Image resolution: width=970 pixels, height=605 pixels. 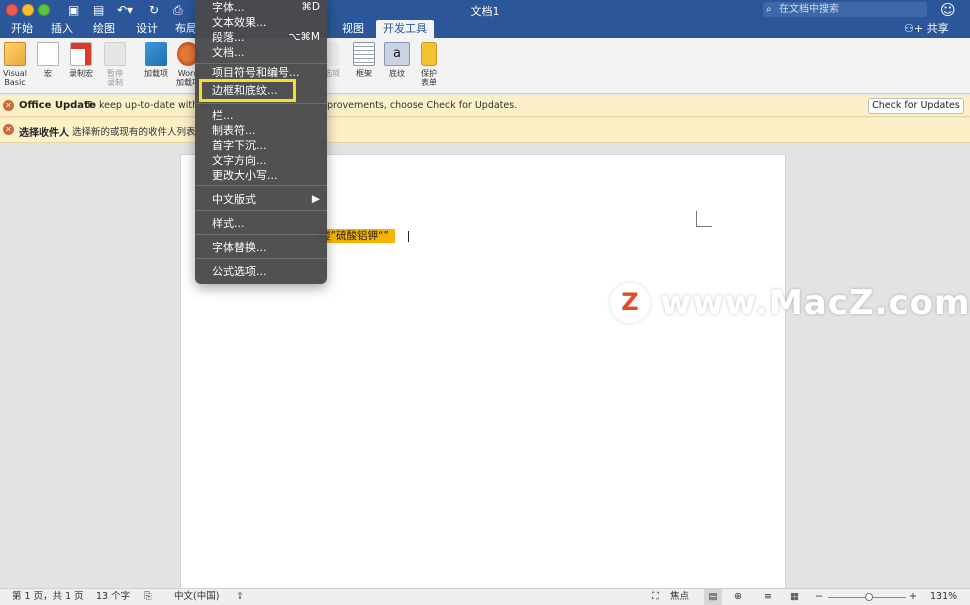 What do you see at coordinates (655, 597) in the screenshot?
I see `focus-mode-icon: ⛶` at bounding box center [655, 597].